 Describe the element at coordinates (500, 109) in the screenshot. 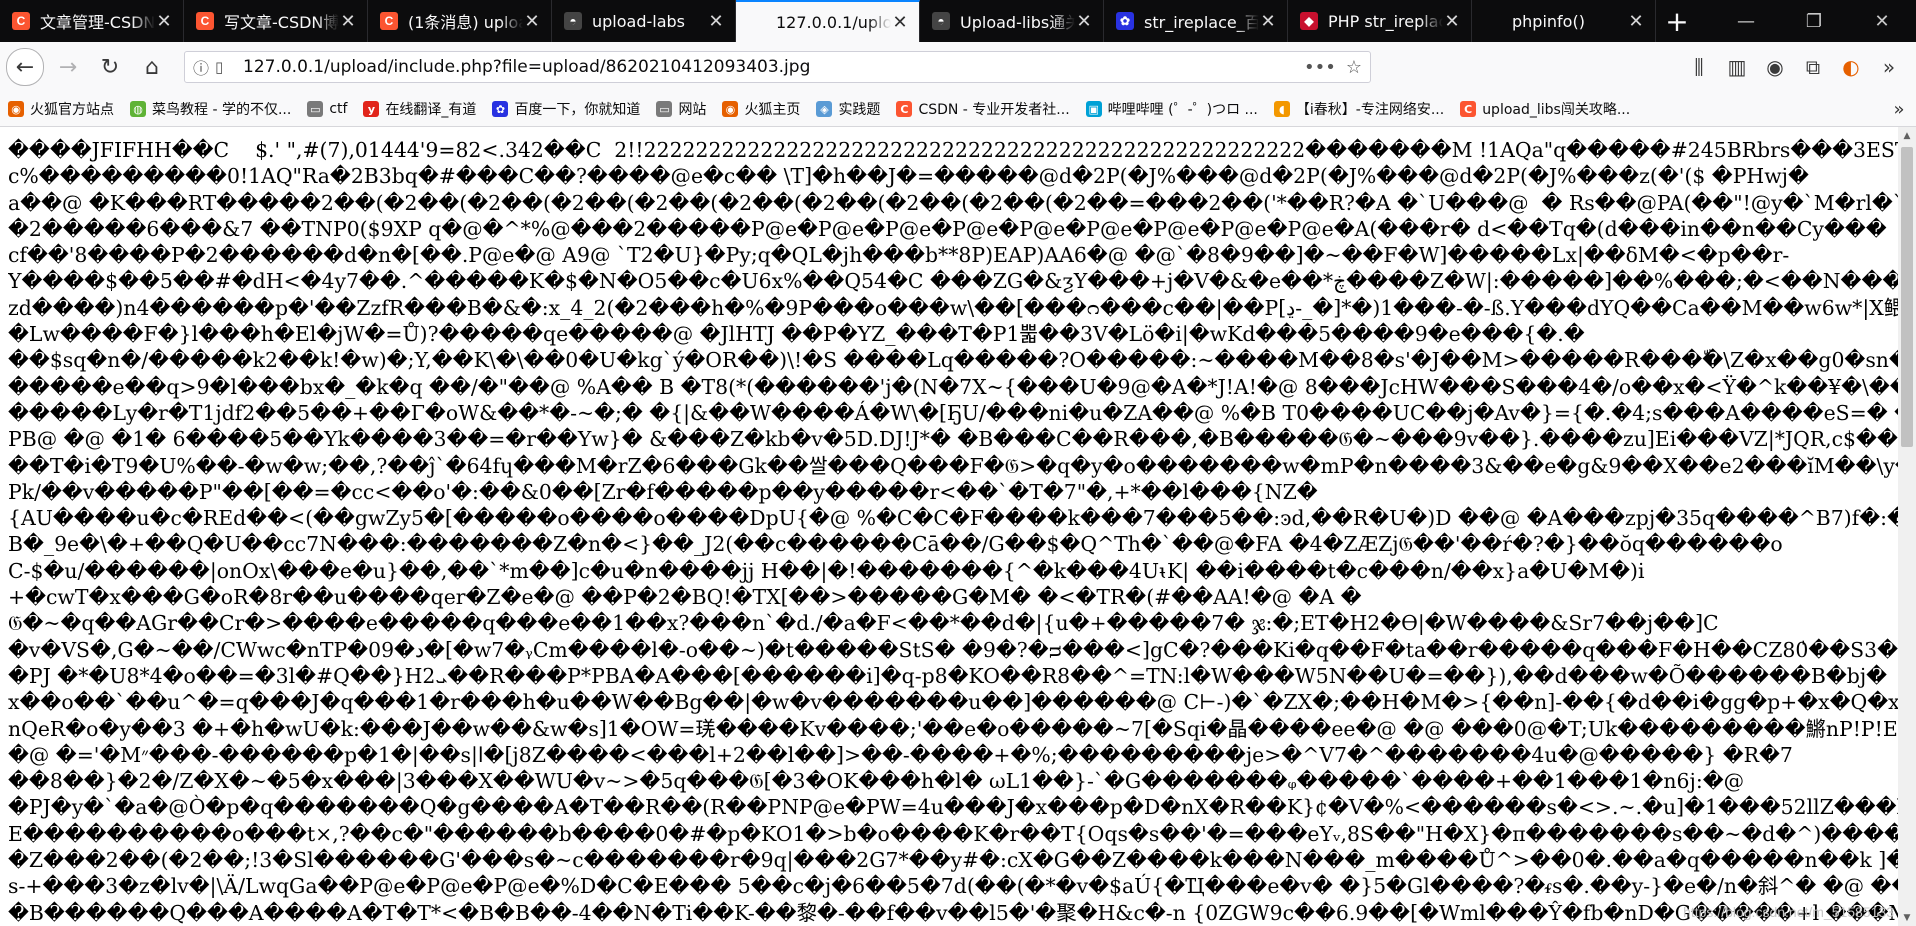

I see `bookmark-favicon-icon: ✿` at that location.